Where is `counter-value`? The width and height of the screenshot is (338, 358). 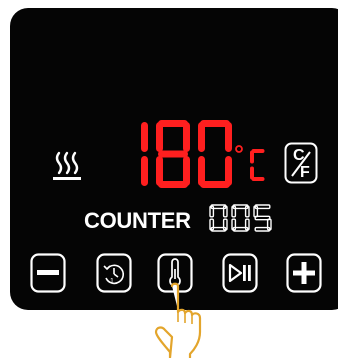
counter-value is located at coordinates (240, 218).